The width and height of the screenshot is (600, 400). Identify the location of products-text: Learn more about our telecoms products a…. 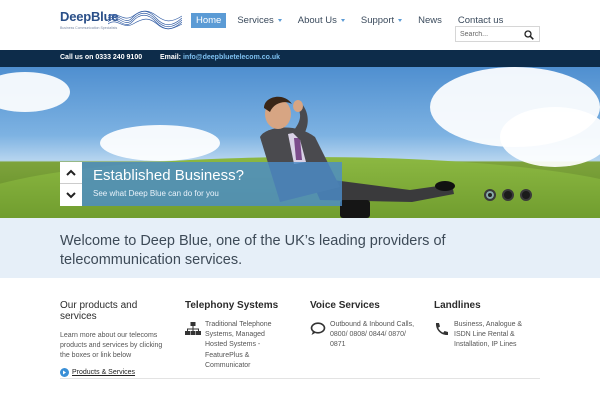
(111, 346).